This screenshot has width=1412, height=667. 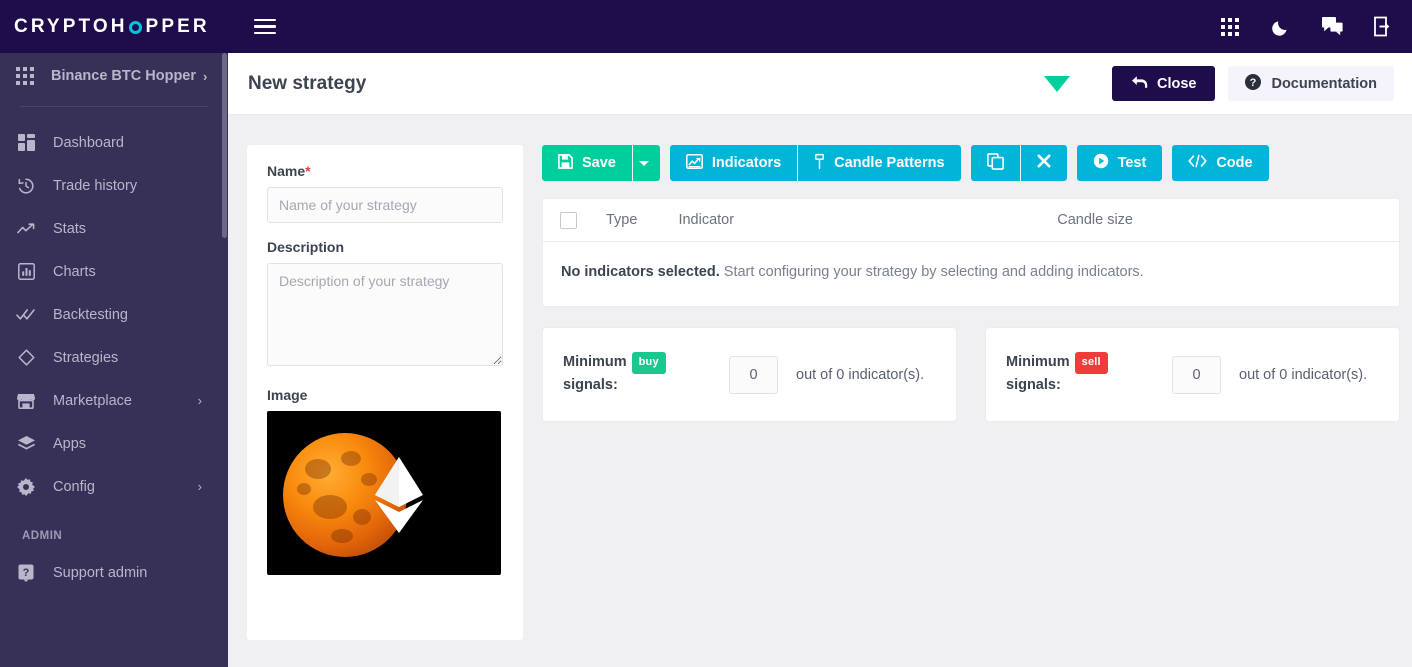 What do you see at coordinates (114, 357) in the screenshot?
I see `sidebar-item-strategies: Strategies` at bounding box center [114, 357].